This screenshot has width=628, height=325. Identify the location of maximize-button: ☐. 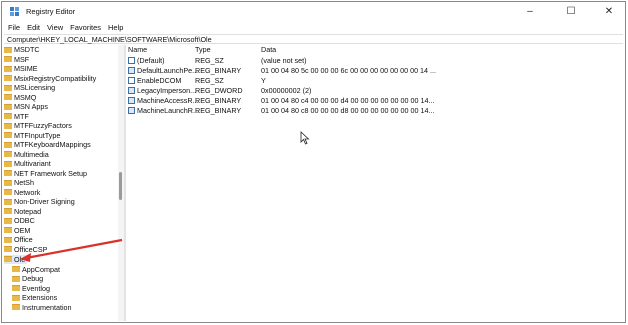
(571, 11).